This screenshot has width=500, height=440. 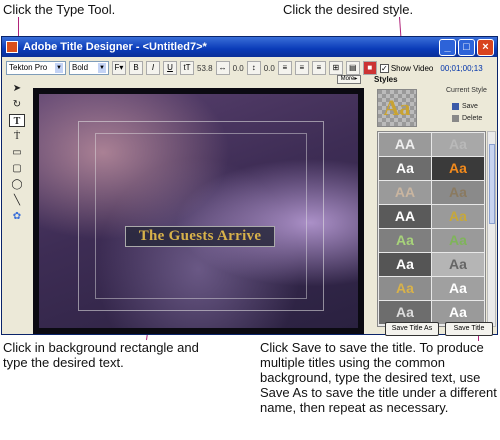 What do you see at coordinates (80, 67) in the screenshot?
I see `weight-value: Bold` at bounding box center [80, 67].